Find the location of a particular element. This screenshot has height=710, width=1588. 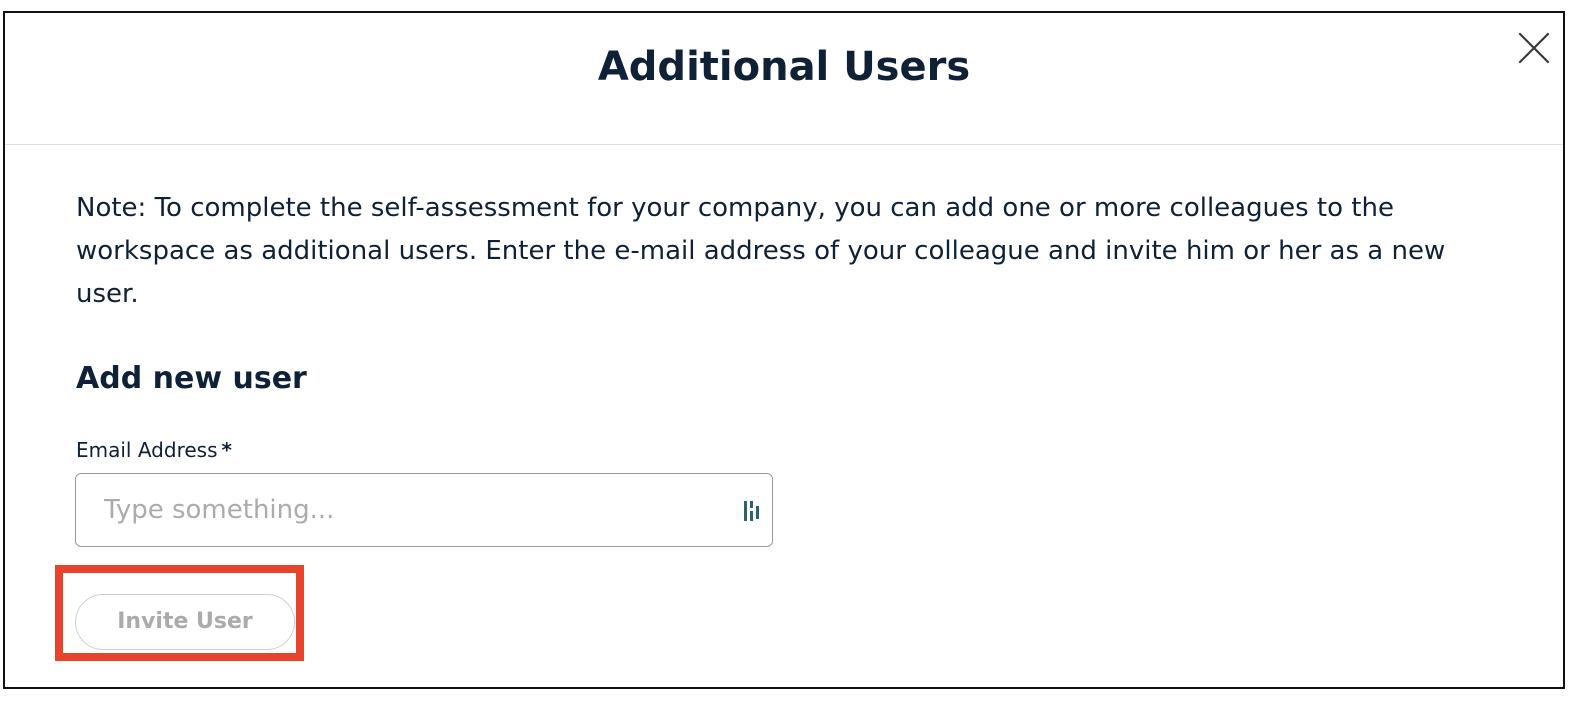

section-heading: Add new user is located at coordinates (191, 378).